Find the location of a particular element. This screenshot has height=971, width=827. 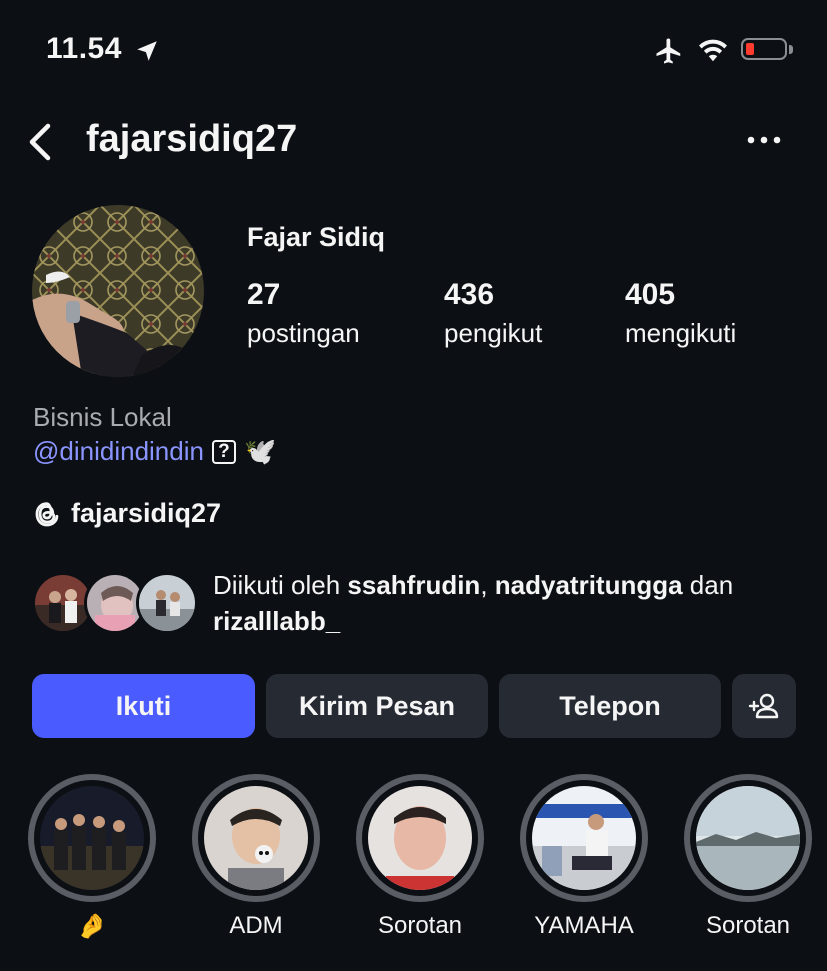

highlight-label: ADM is located at coordinates (256, 925).